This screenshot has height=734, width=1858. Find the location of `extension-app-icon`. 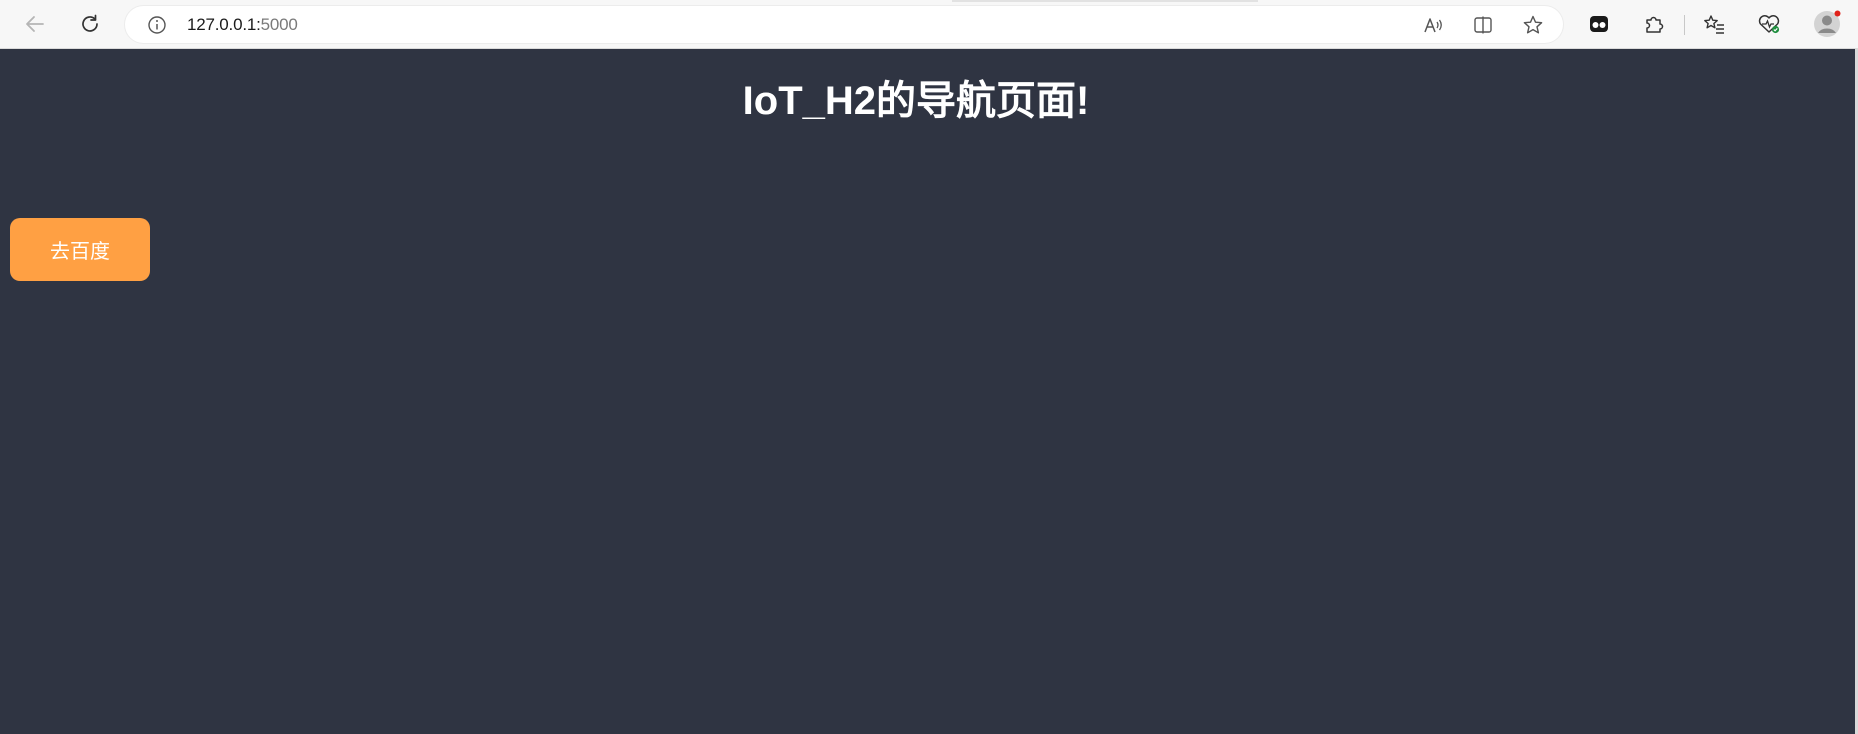

extension-app-icon is located at coordinates (1599, 24).